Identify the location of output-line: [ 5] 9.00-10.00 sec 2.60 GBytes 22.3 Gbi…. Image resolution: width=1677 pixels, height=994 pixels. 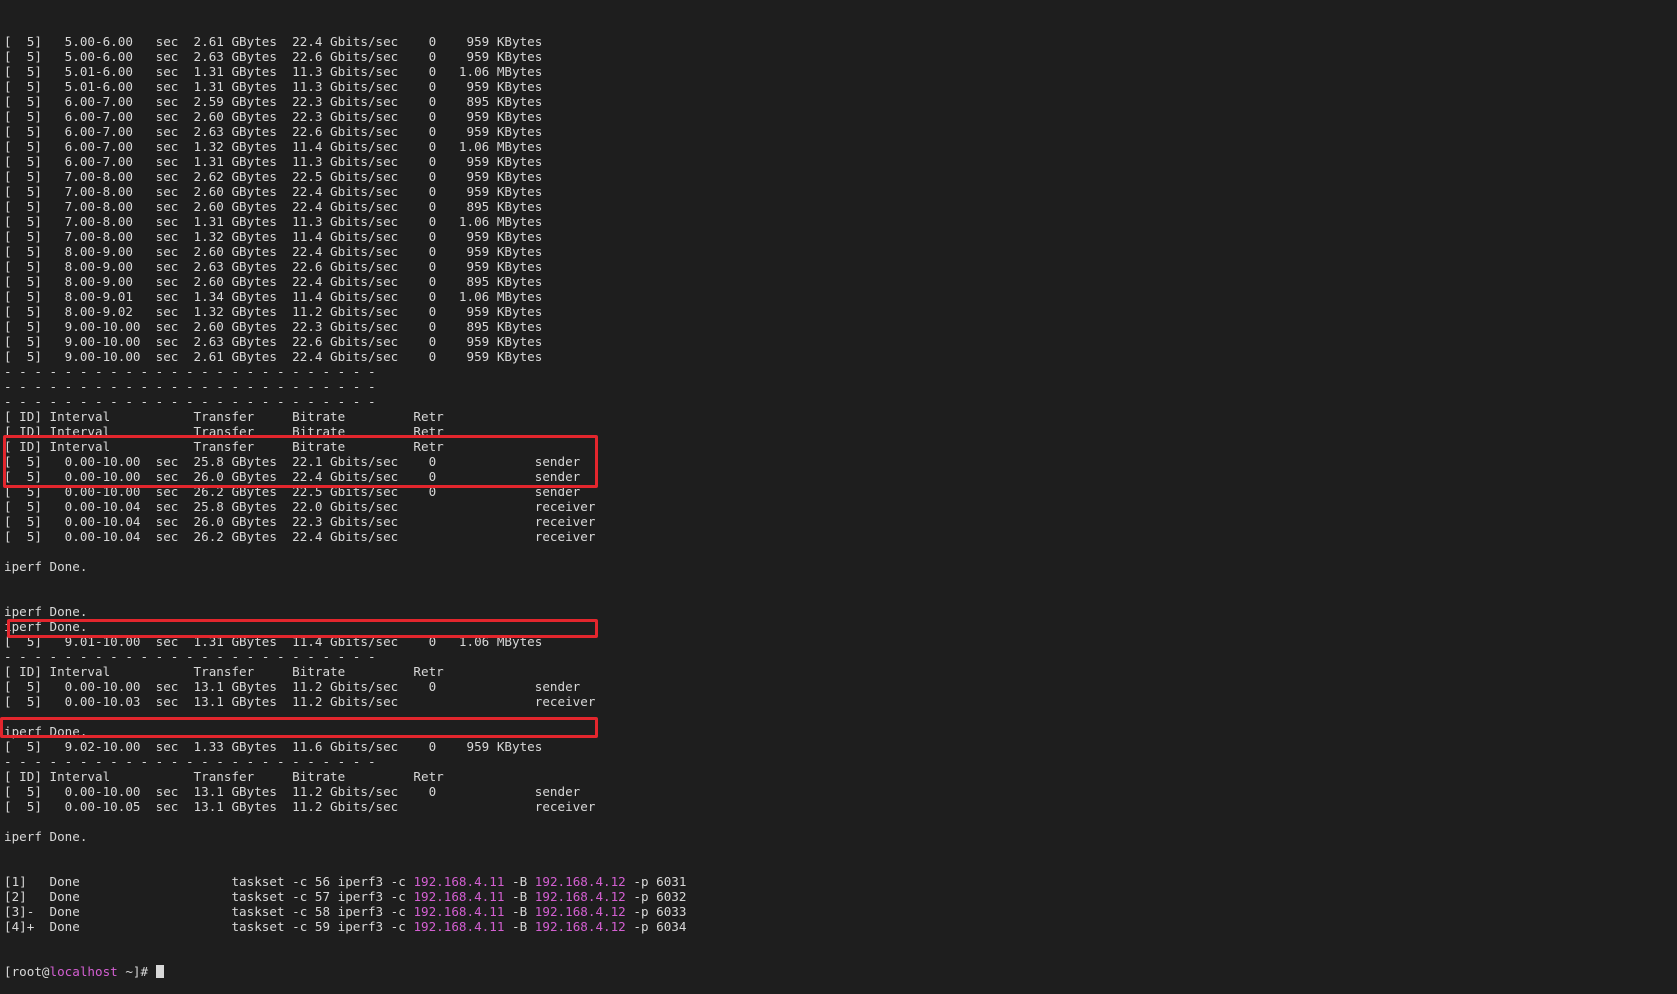
(273, 326).